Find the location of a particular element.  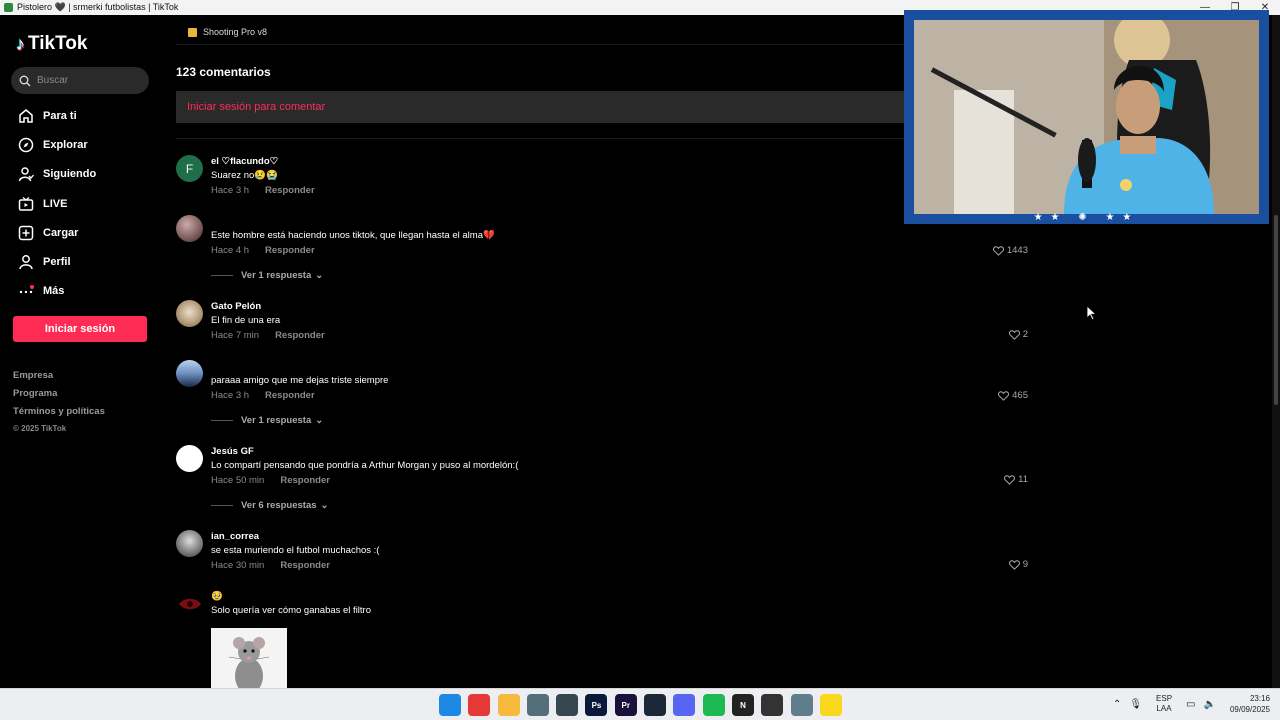

sidebar-item-para-ti: Para ti is located at coordinates (82, 115).